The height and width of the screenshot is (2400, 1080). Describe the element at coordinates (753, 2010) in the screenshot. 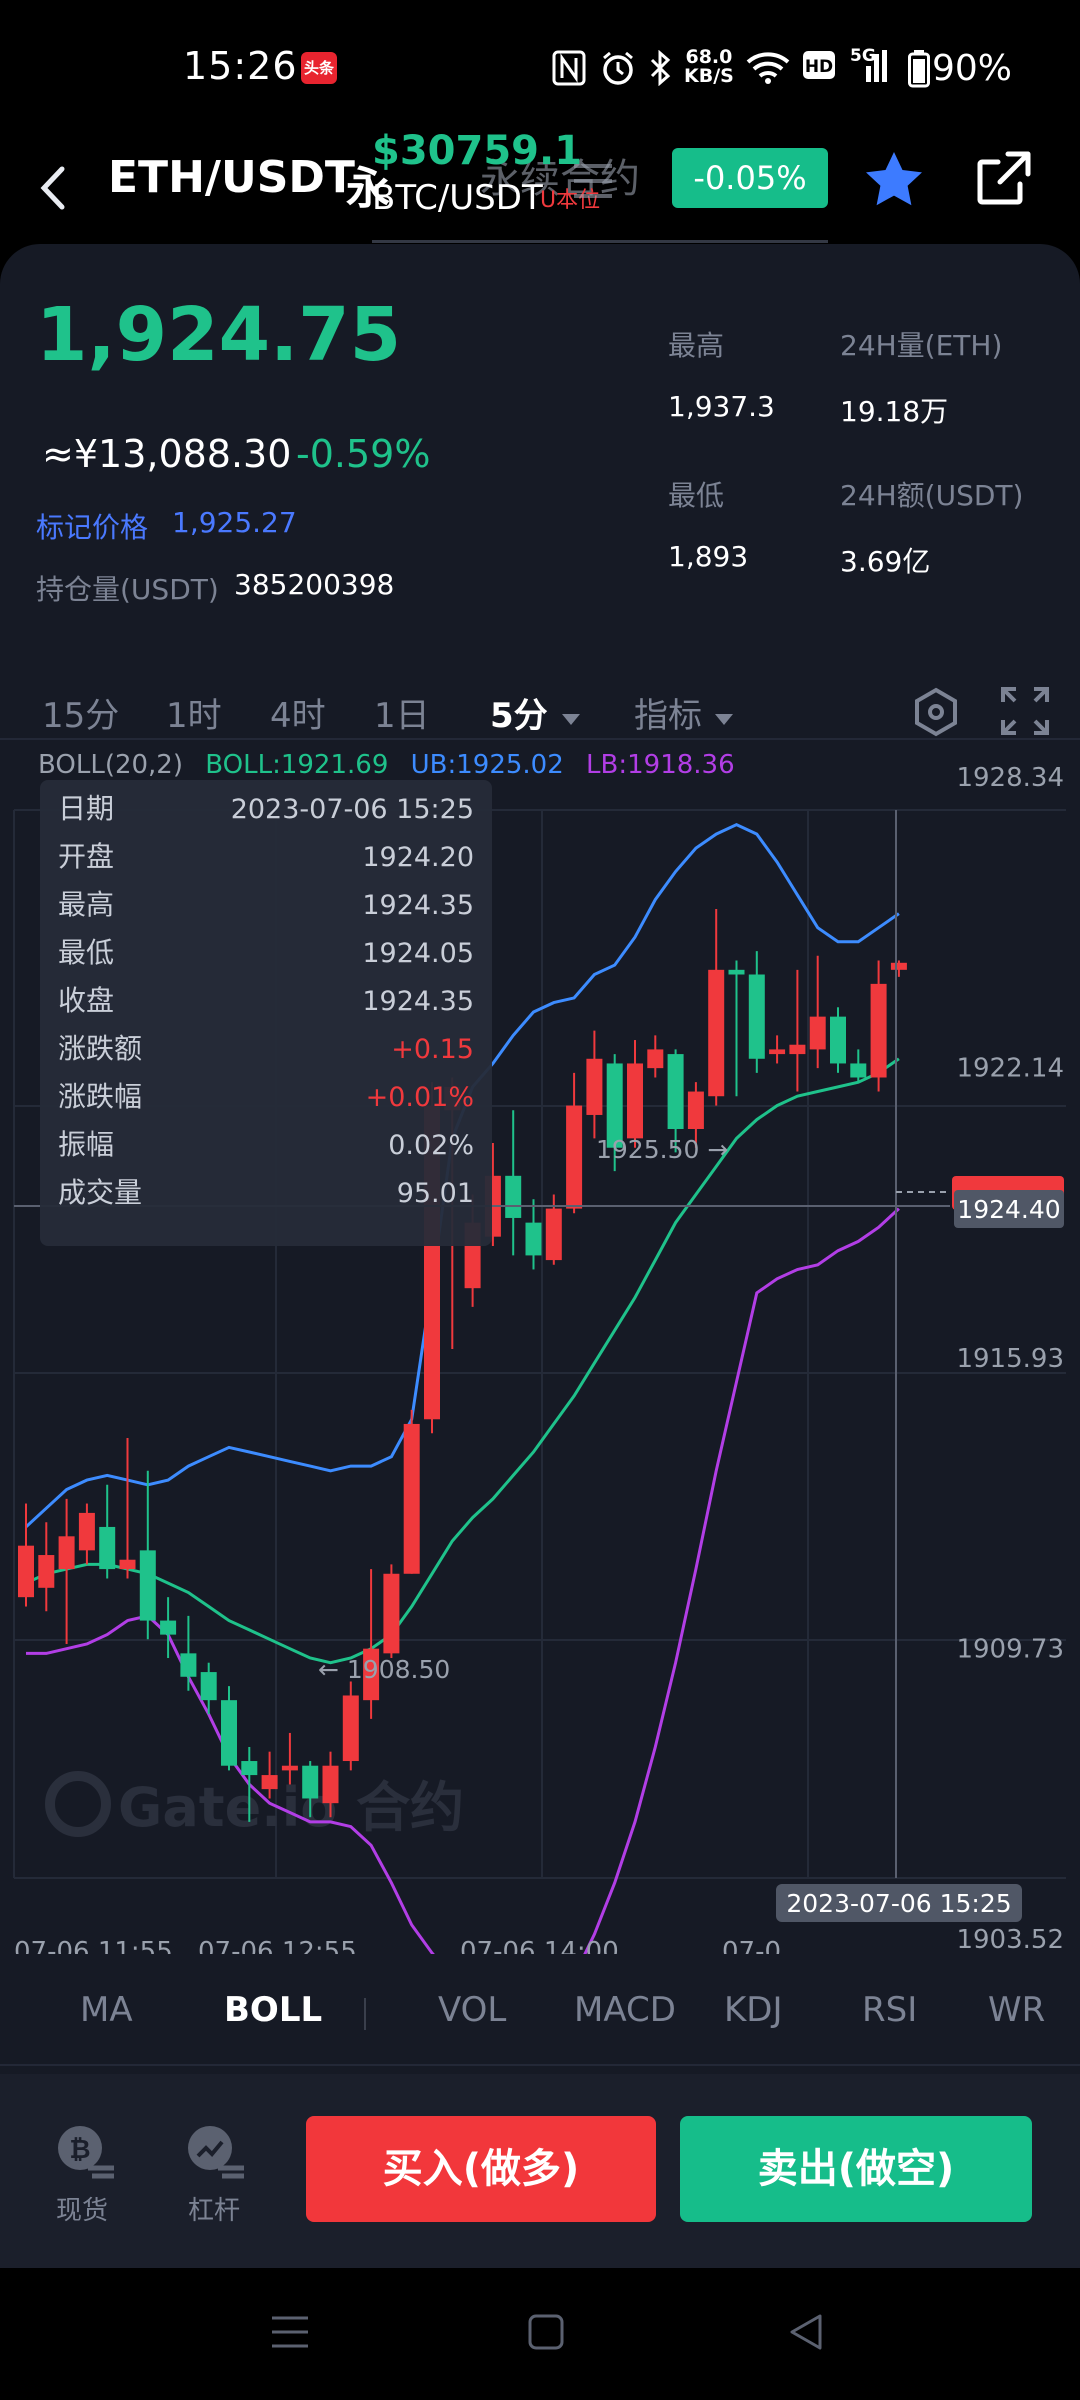

I see `tab-kdj: KDJ` at that location.